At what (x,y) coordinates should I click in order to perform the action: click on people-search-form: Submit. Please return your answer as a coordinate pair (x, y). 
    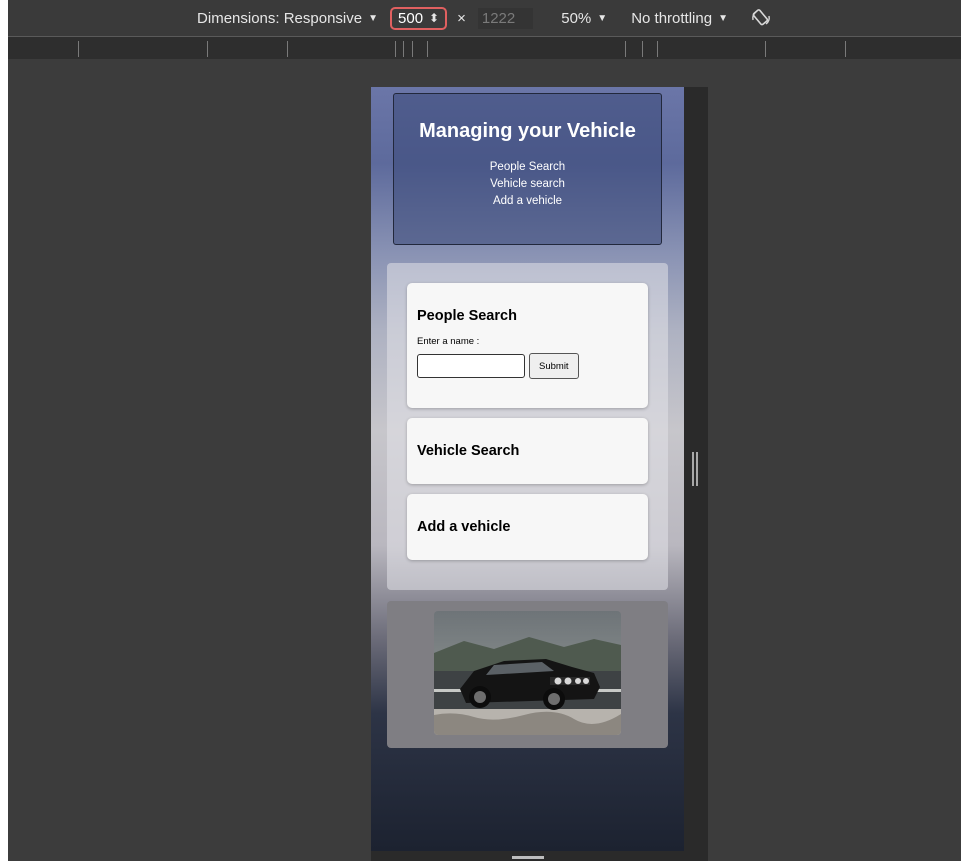
    Looking at the image, I should click on (532, 366).